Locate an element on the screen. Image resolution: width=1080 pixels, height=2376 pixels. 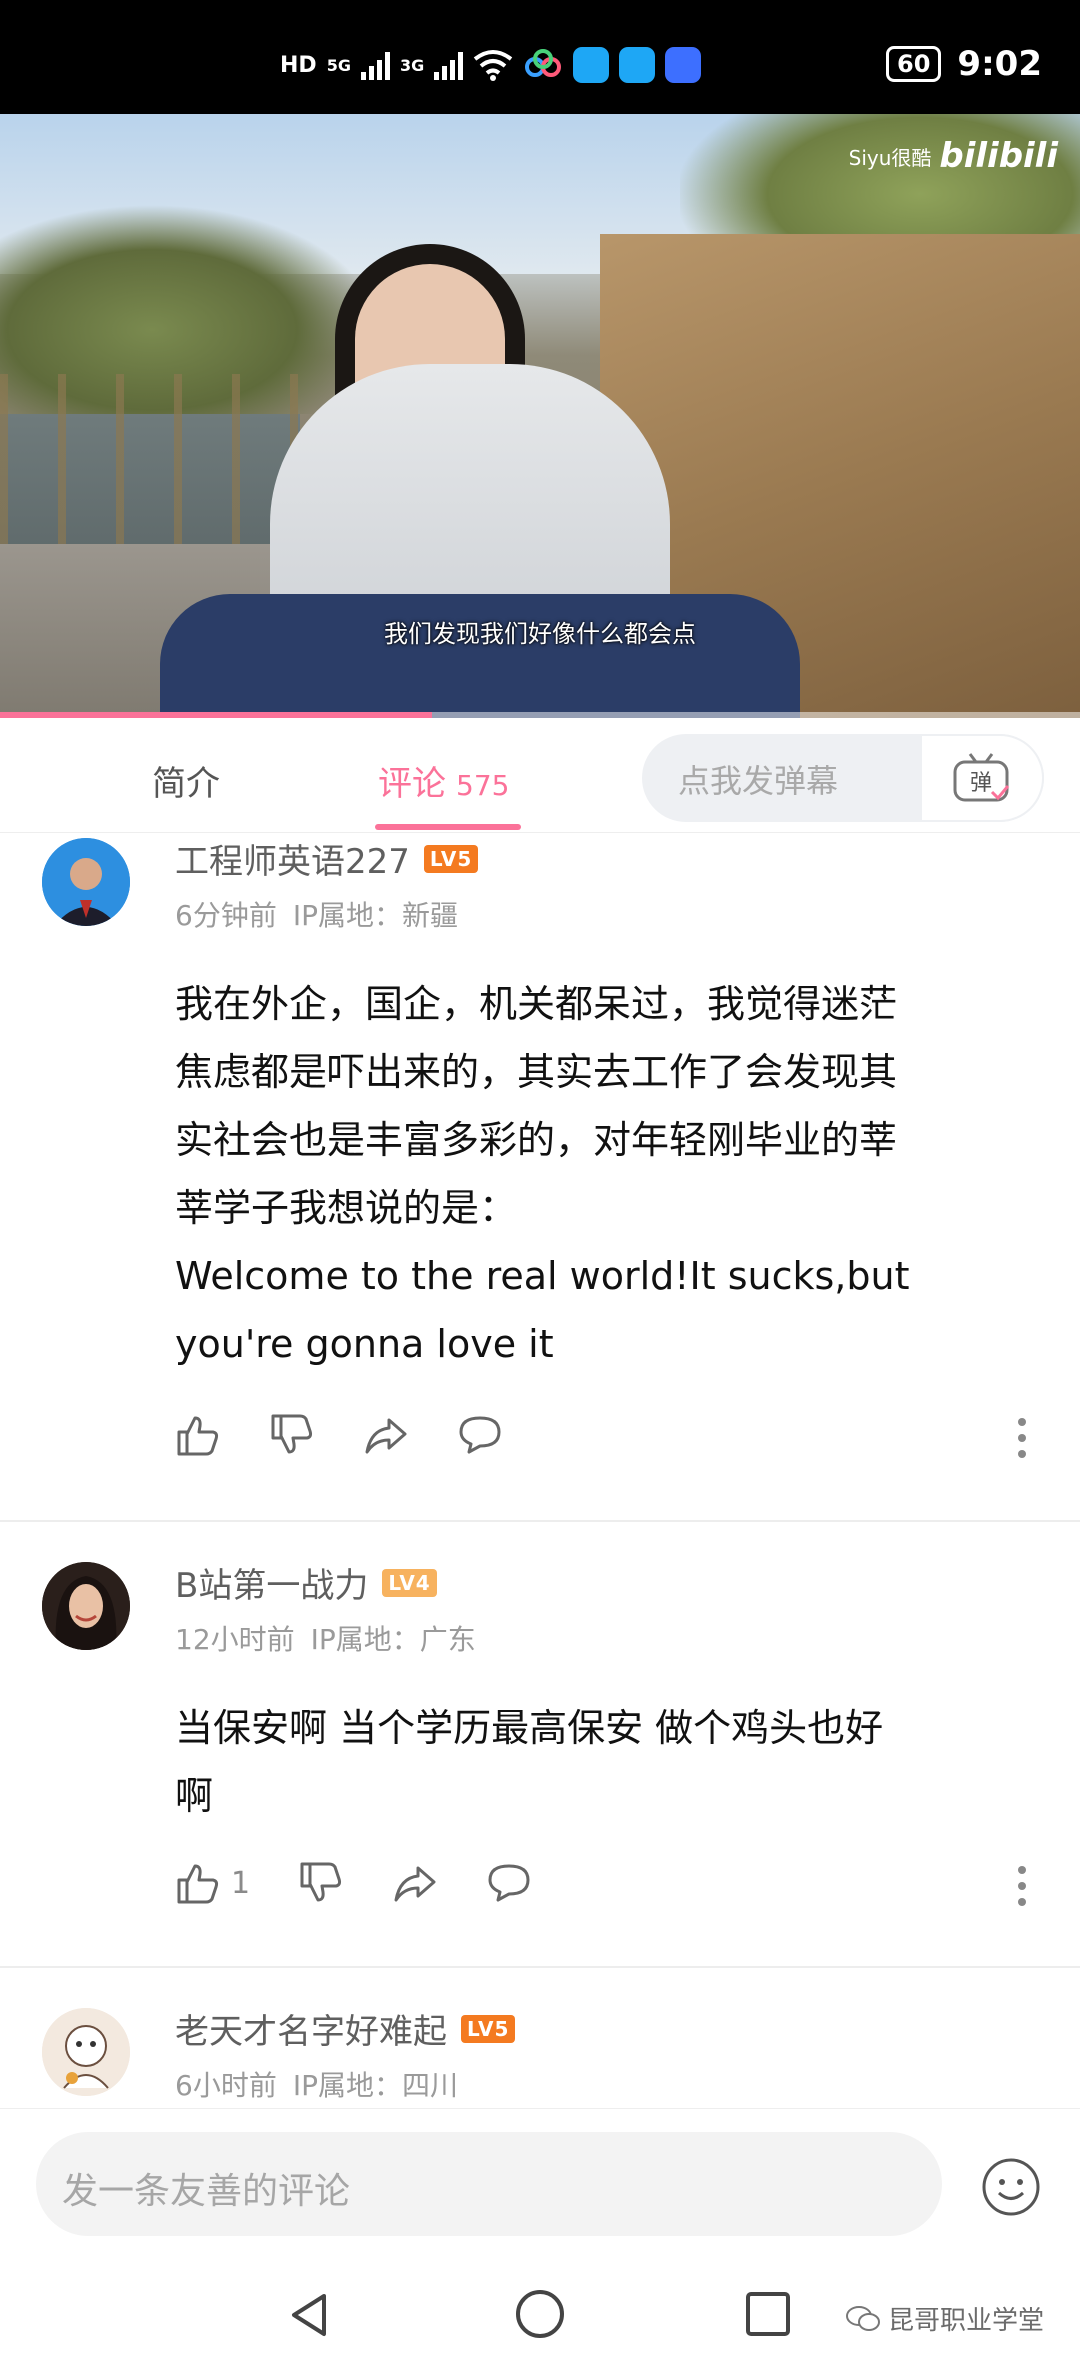
wifi-icon is located at coordinates (493, 65).